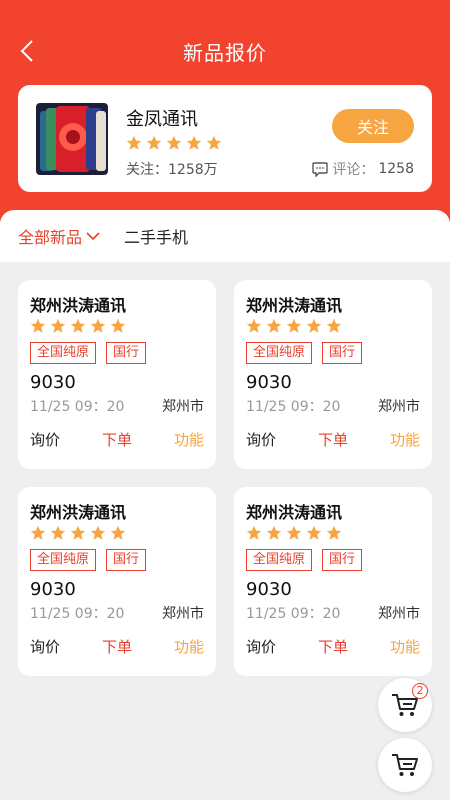  Describe the element at coordinates (93, 236) in the screenshot. I see `chevron-down-icon` at that location.